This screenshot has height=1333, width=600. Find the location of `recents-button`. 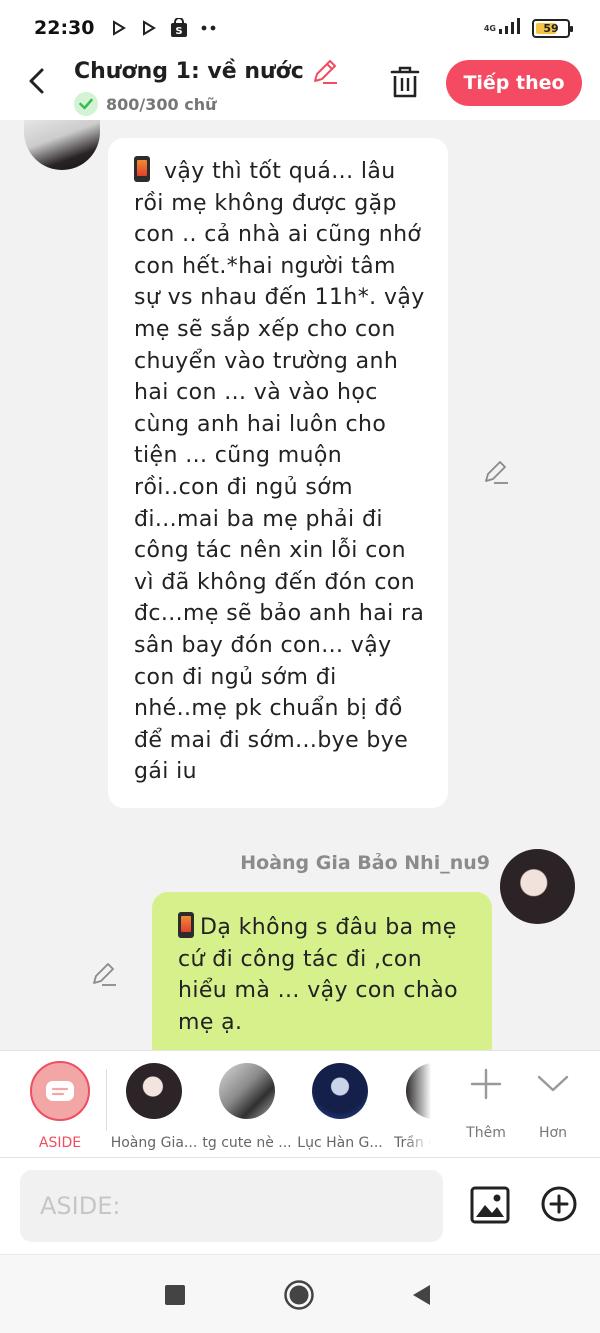

recents-button is located at coordinates (175, 1295).